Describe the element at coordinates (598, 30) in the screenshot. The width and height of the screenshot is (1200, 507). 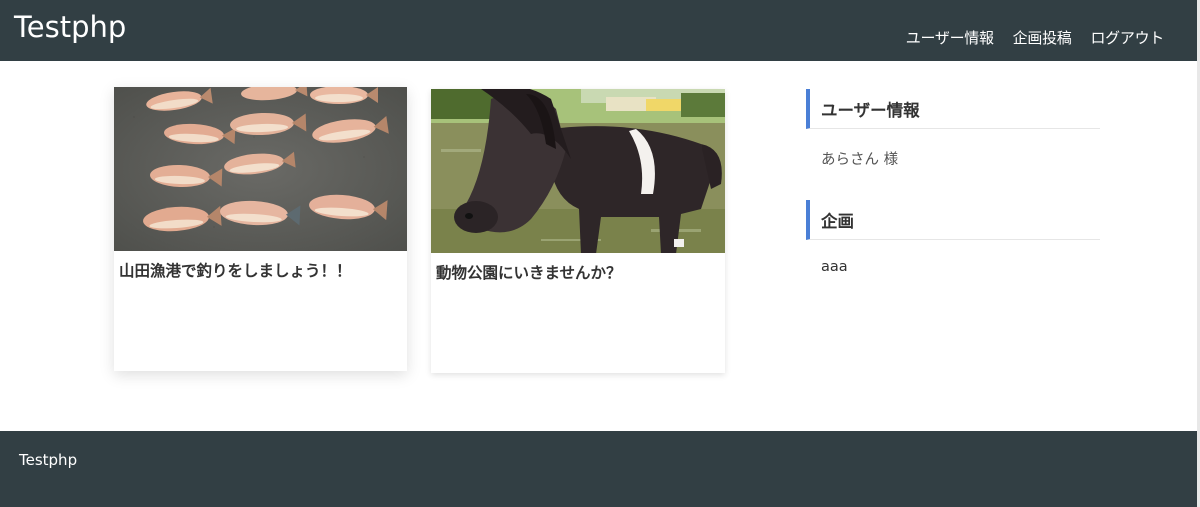
I see `site-header: Testphp ユーザー情報 企画投稿 ログアウト` at that location.